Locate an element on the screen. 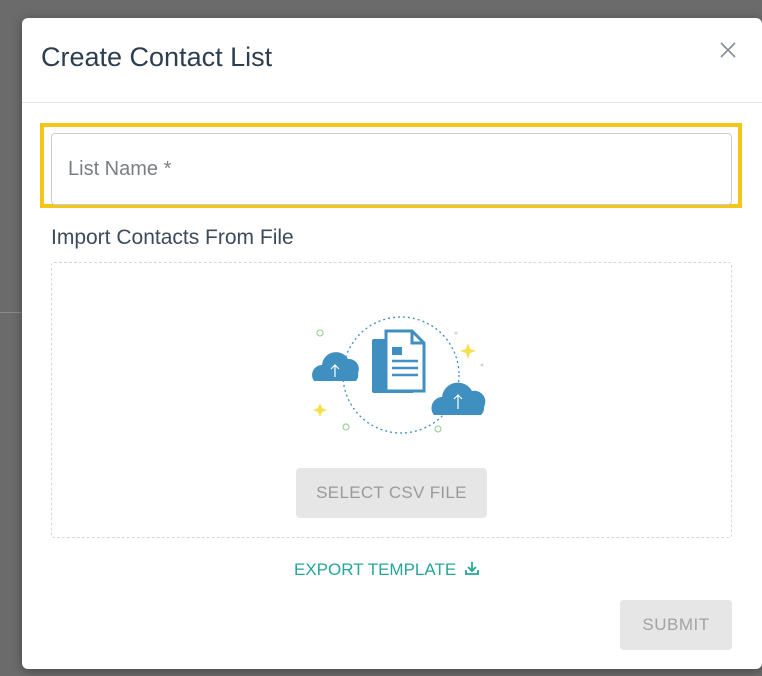  export-template-link: EXPORT TEMPLATE is located at coordinates (387, 570).